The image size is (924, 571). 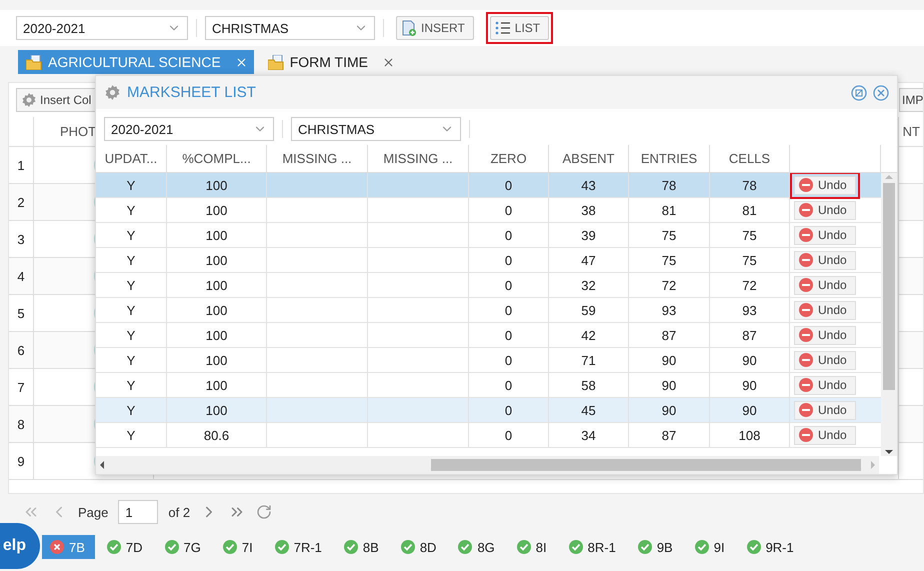 I want to click on class-tab: 9I, so click(x=710, y=547).